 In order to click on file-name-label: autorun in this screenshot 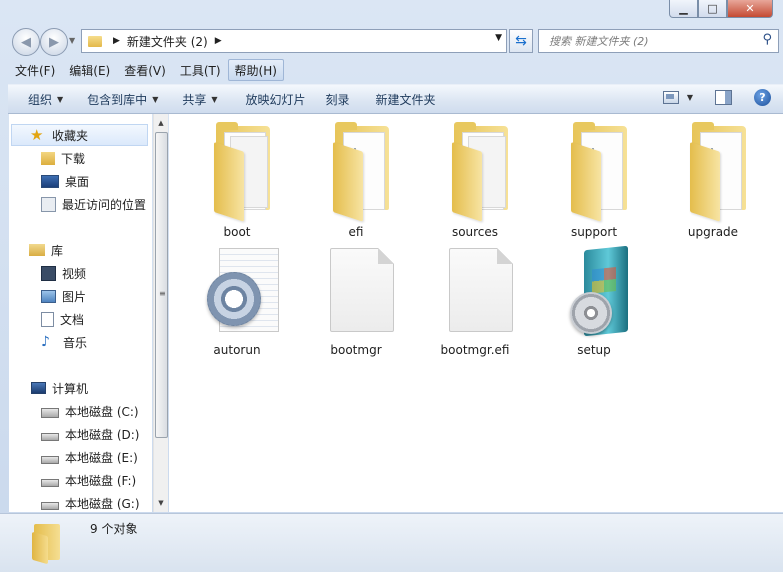, I will do `click(237, 350)`.